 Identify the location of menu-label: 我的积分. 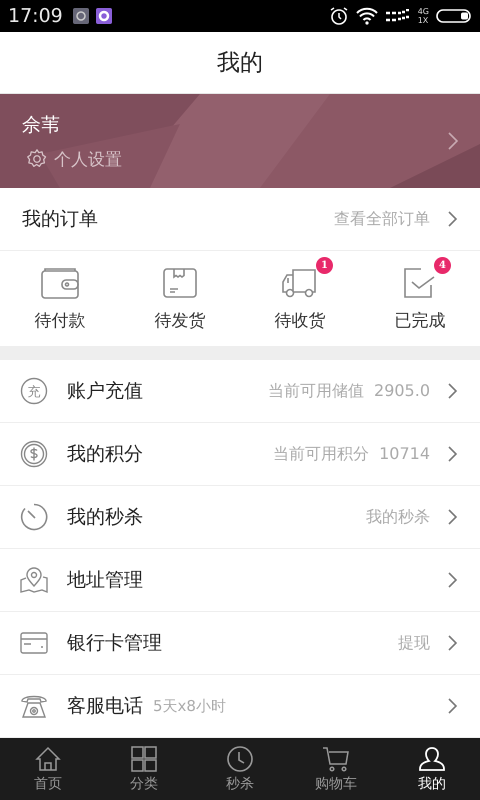
(105, 454).